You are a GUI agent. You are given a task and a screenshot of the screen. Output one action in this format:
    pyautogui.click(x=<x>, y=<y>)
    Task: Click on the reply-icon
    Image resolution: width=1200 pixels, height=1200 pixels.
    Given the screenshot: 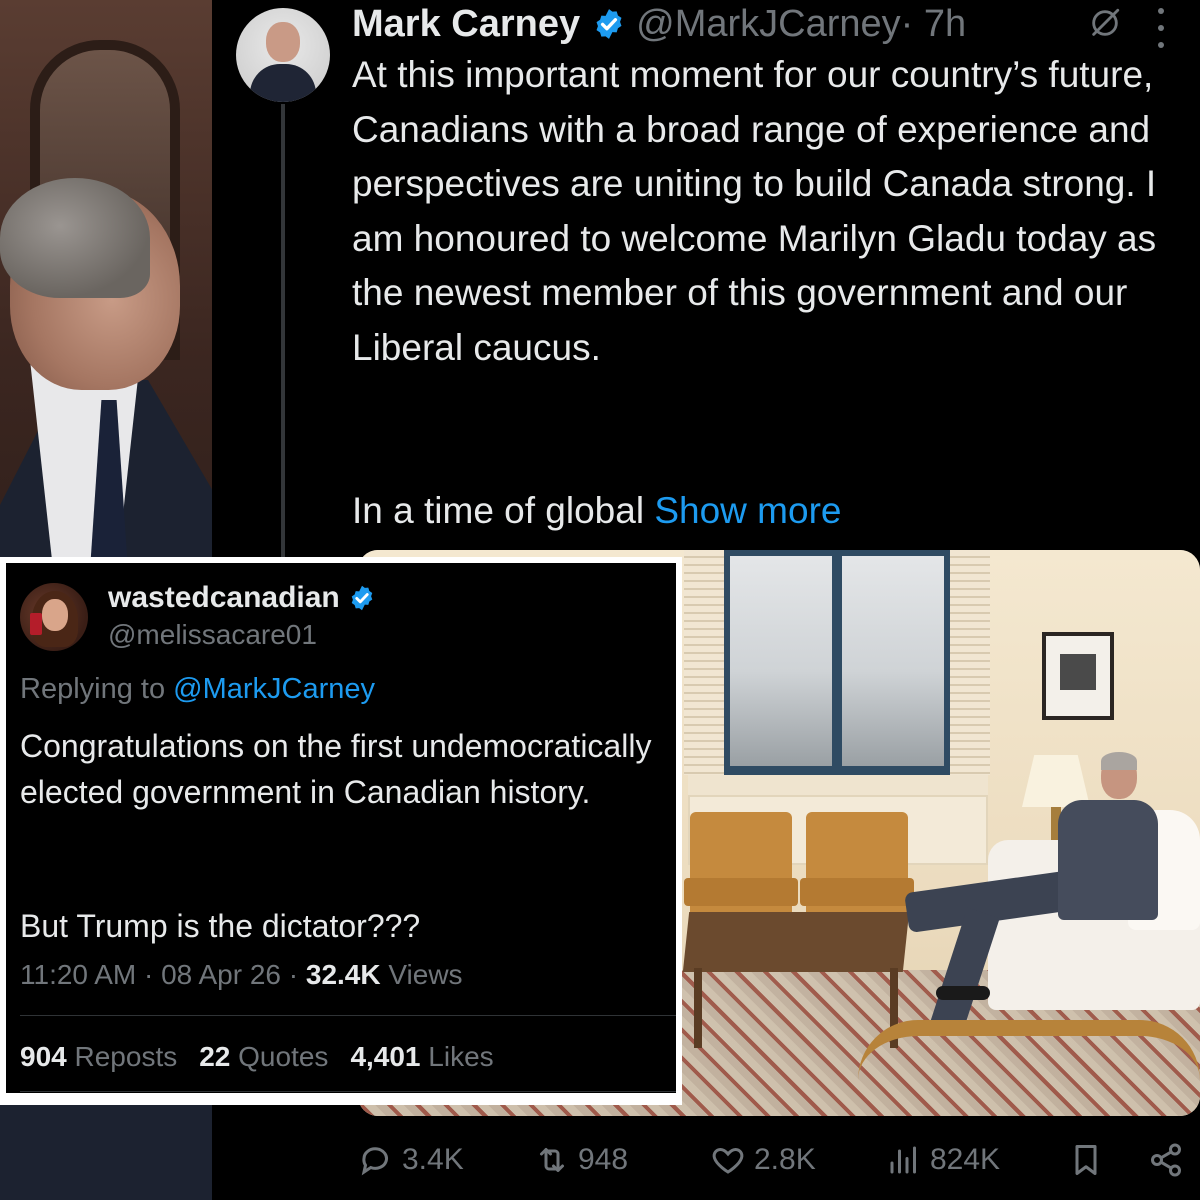 What is the action you would take?
    pyautogui.click(x=374, y=1161)
    